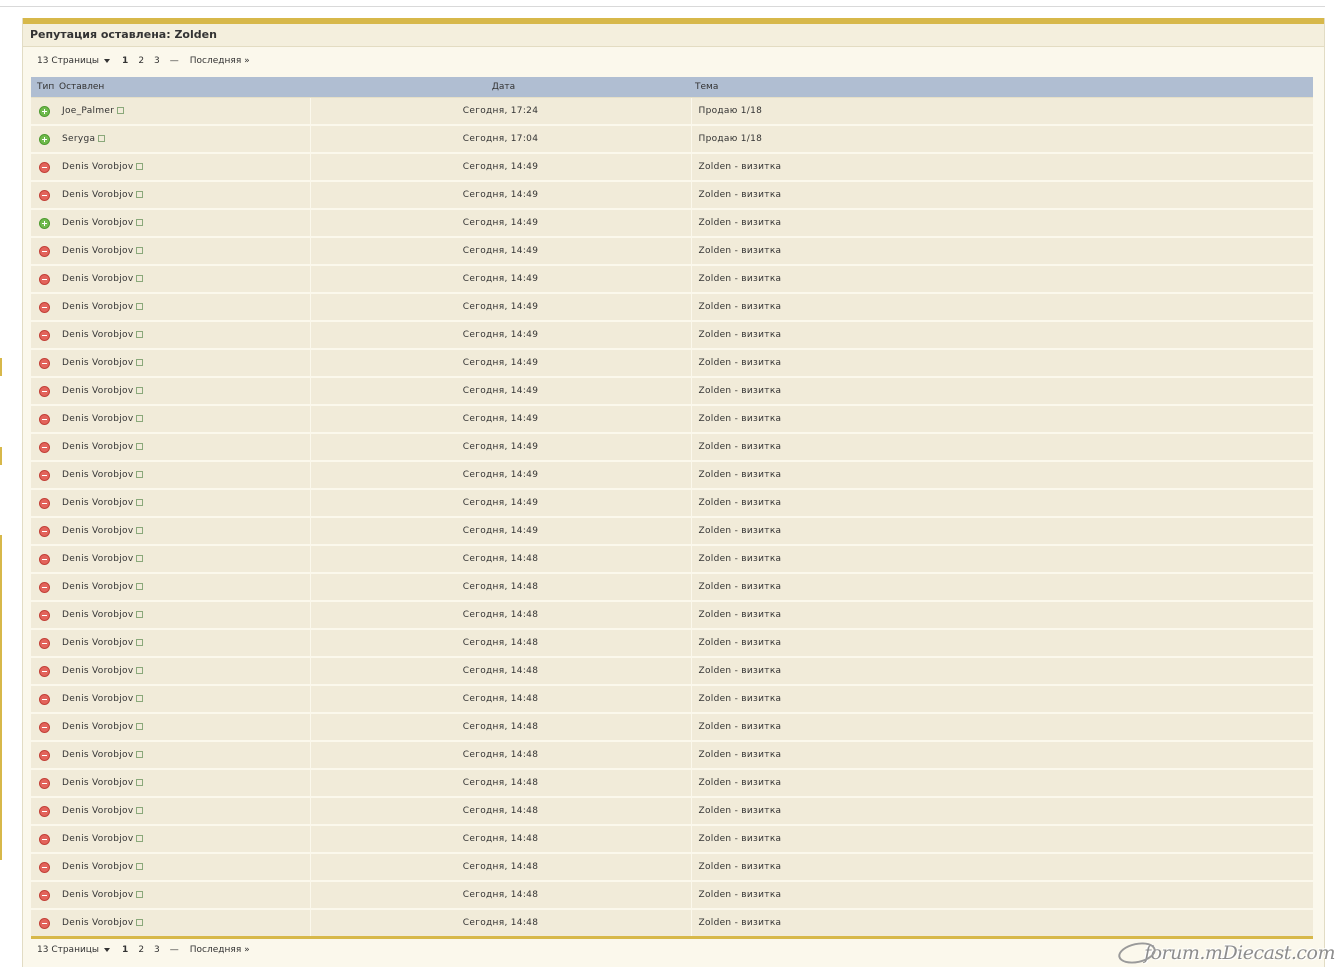 The height and width of the screenshot is (967, 1339). I want to click on member-link: Joe_Palmer, so click(88, 111).